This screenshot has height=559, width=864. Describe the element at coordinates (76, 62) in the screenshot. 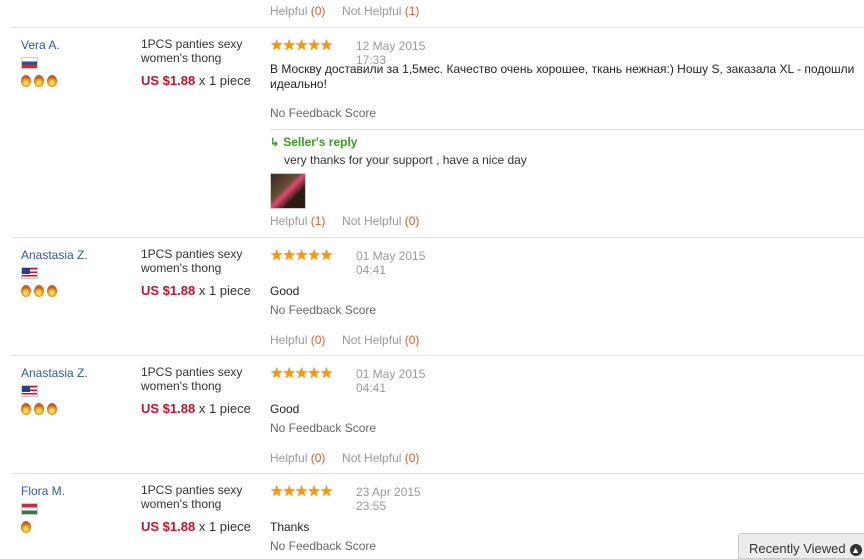

I see `buyer-info: Vera A.` at that location.